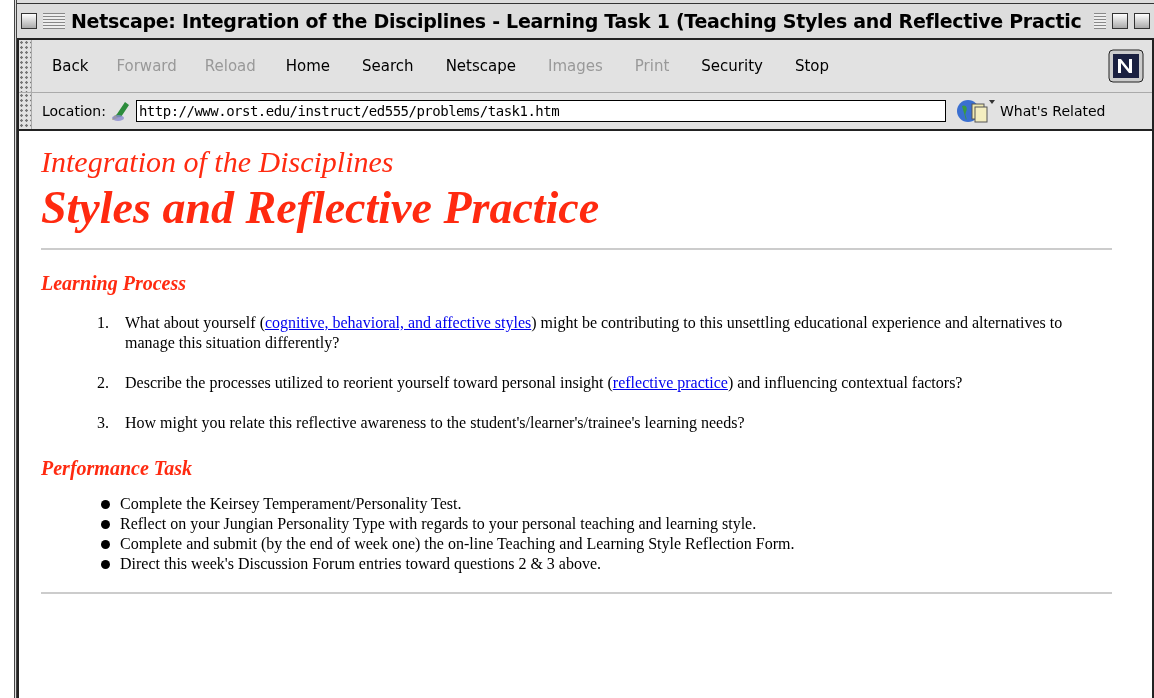 The image size is (1154, 698). Describe the element at coordinates (594, 333) in the screenshot. I see `list-item-text: What about yourself (cognitive, behavioral, and affective styles) might be contributing to this unsettling educational experience and alternatives to manage this situation differently?` at that location.